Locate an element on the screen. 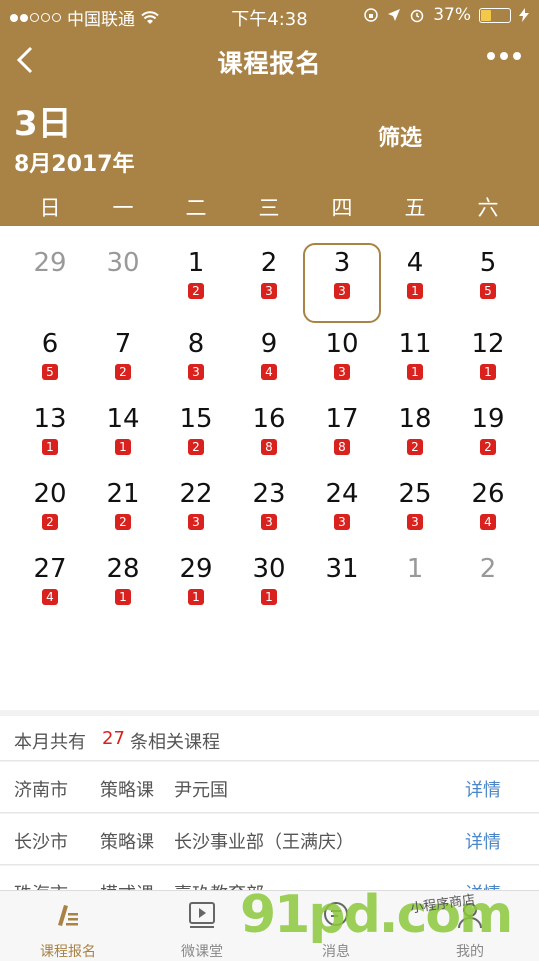 The image size is (539, 961). page-title: 课程报名 is located at coordinates (269, 63).